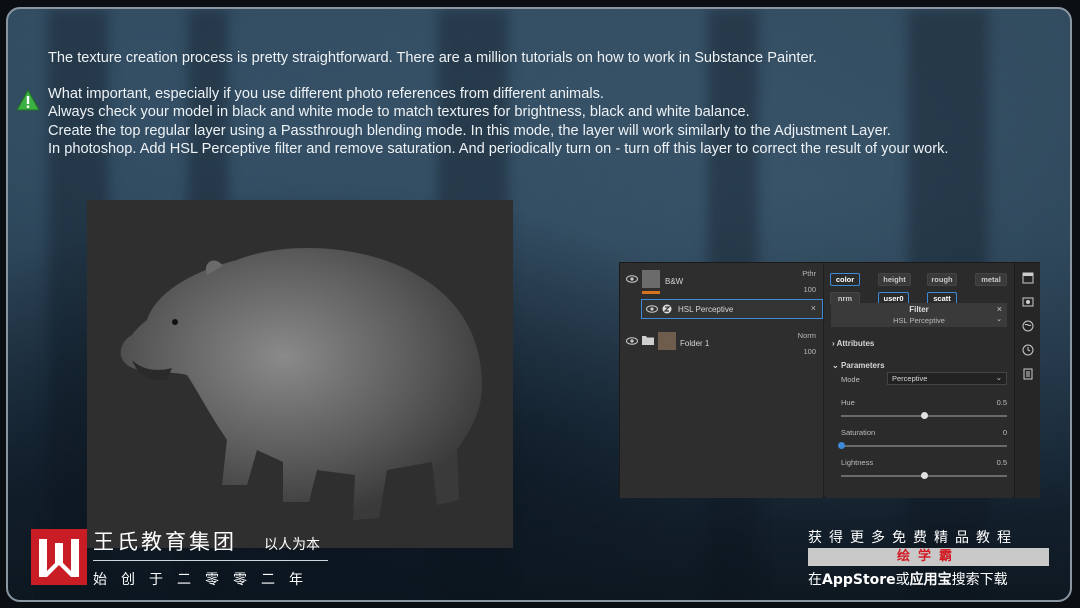 The height and width of the screenshot is (608, 1080). Describe the element at coordinates (210, 560) in the screenshot. I see `divider` at that location.